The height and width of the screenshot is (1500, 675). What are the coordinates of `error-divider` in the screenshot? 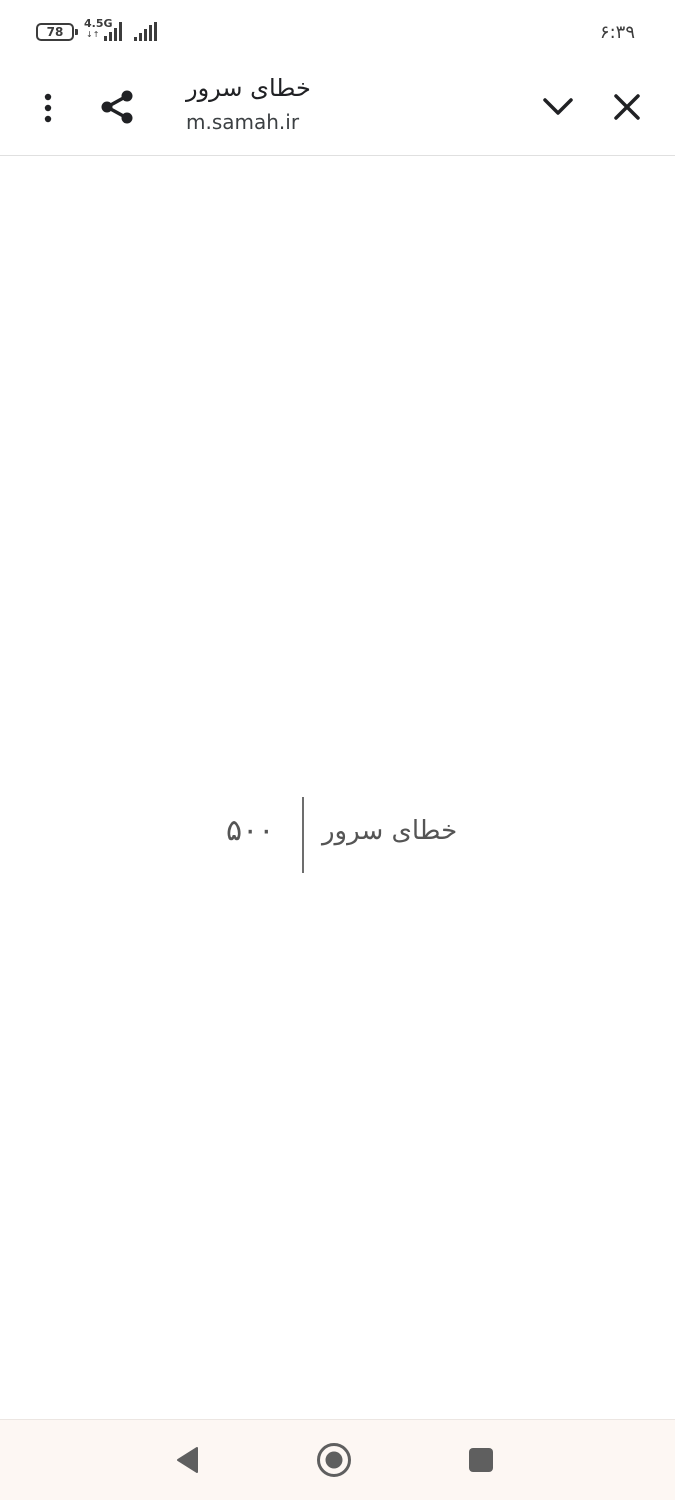 It's located at (303, 835).